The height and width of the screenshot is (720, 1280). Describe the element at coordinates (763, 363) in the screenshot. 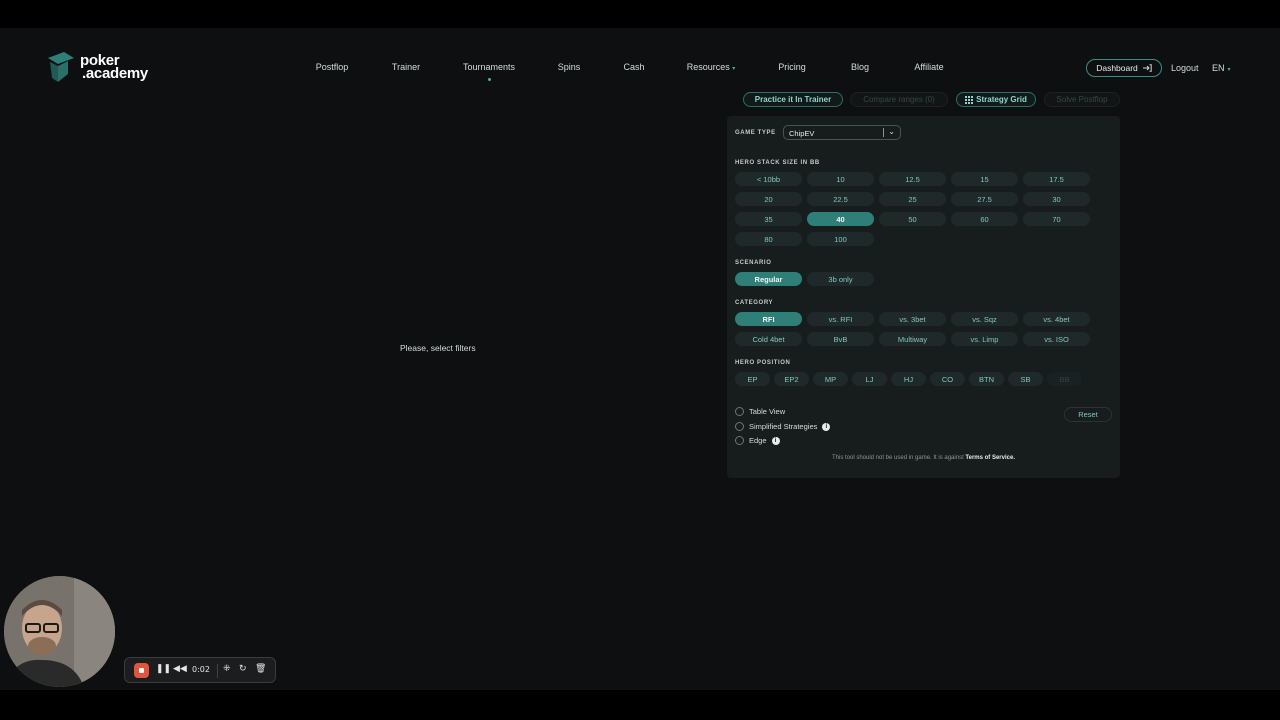

I see `hero-position-label: HERO POSITION` at that location.